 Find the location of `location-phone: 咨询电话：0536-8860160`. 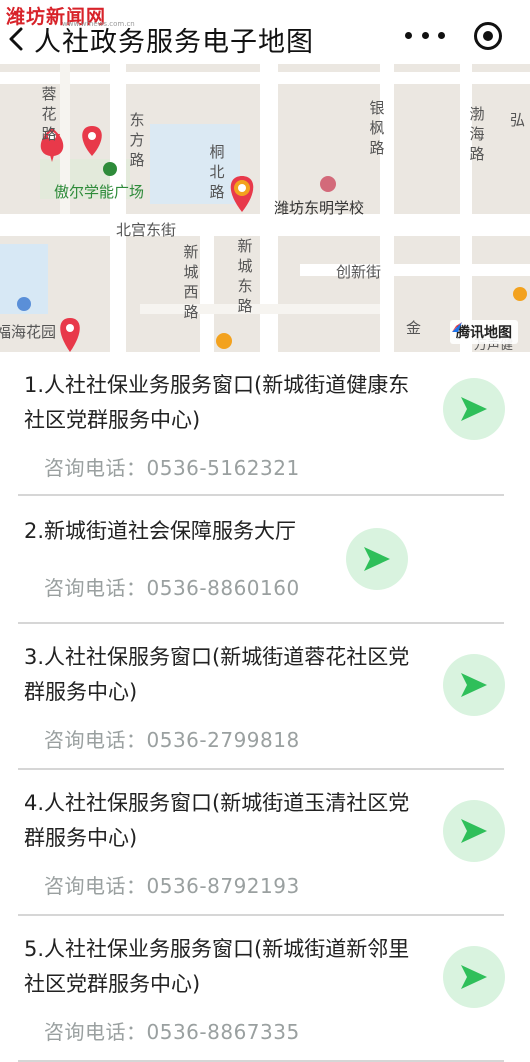

location-phone: 咨询电话：0536-8860160 is located at coordinates (172, 586).